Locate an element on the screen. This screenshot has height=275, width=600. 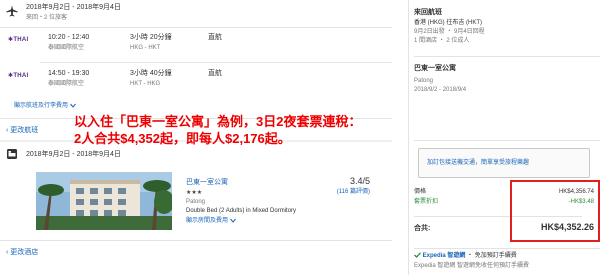
discount-value: -HK$3.48 is located at coordinates (581, 202).